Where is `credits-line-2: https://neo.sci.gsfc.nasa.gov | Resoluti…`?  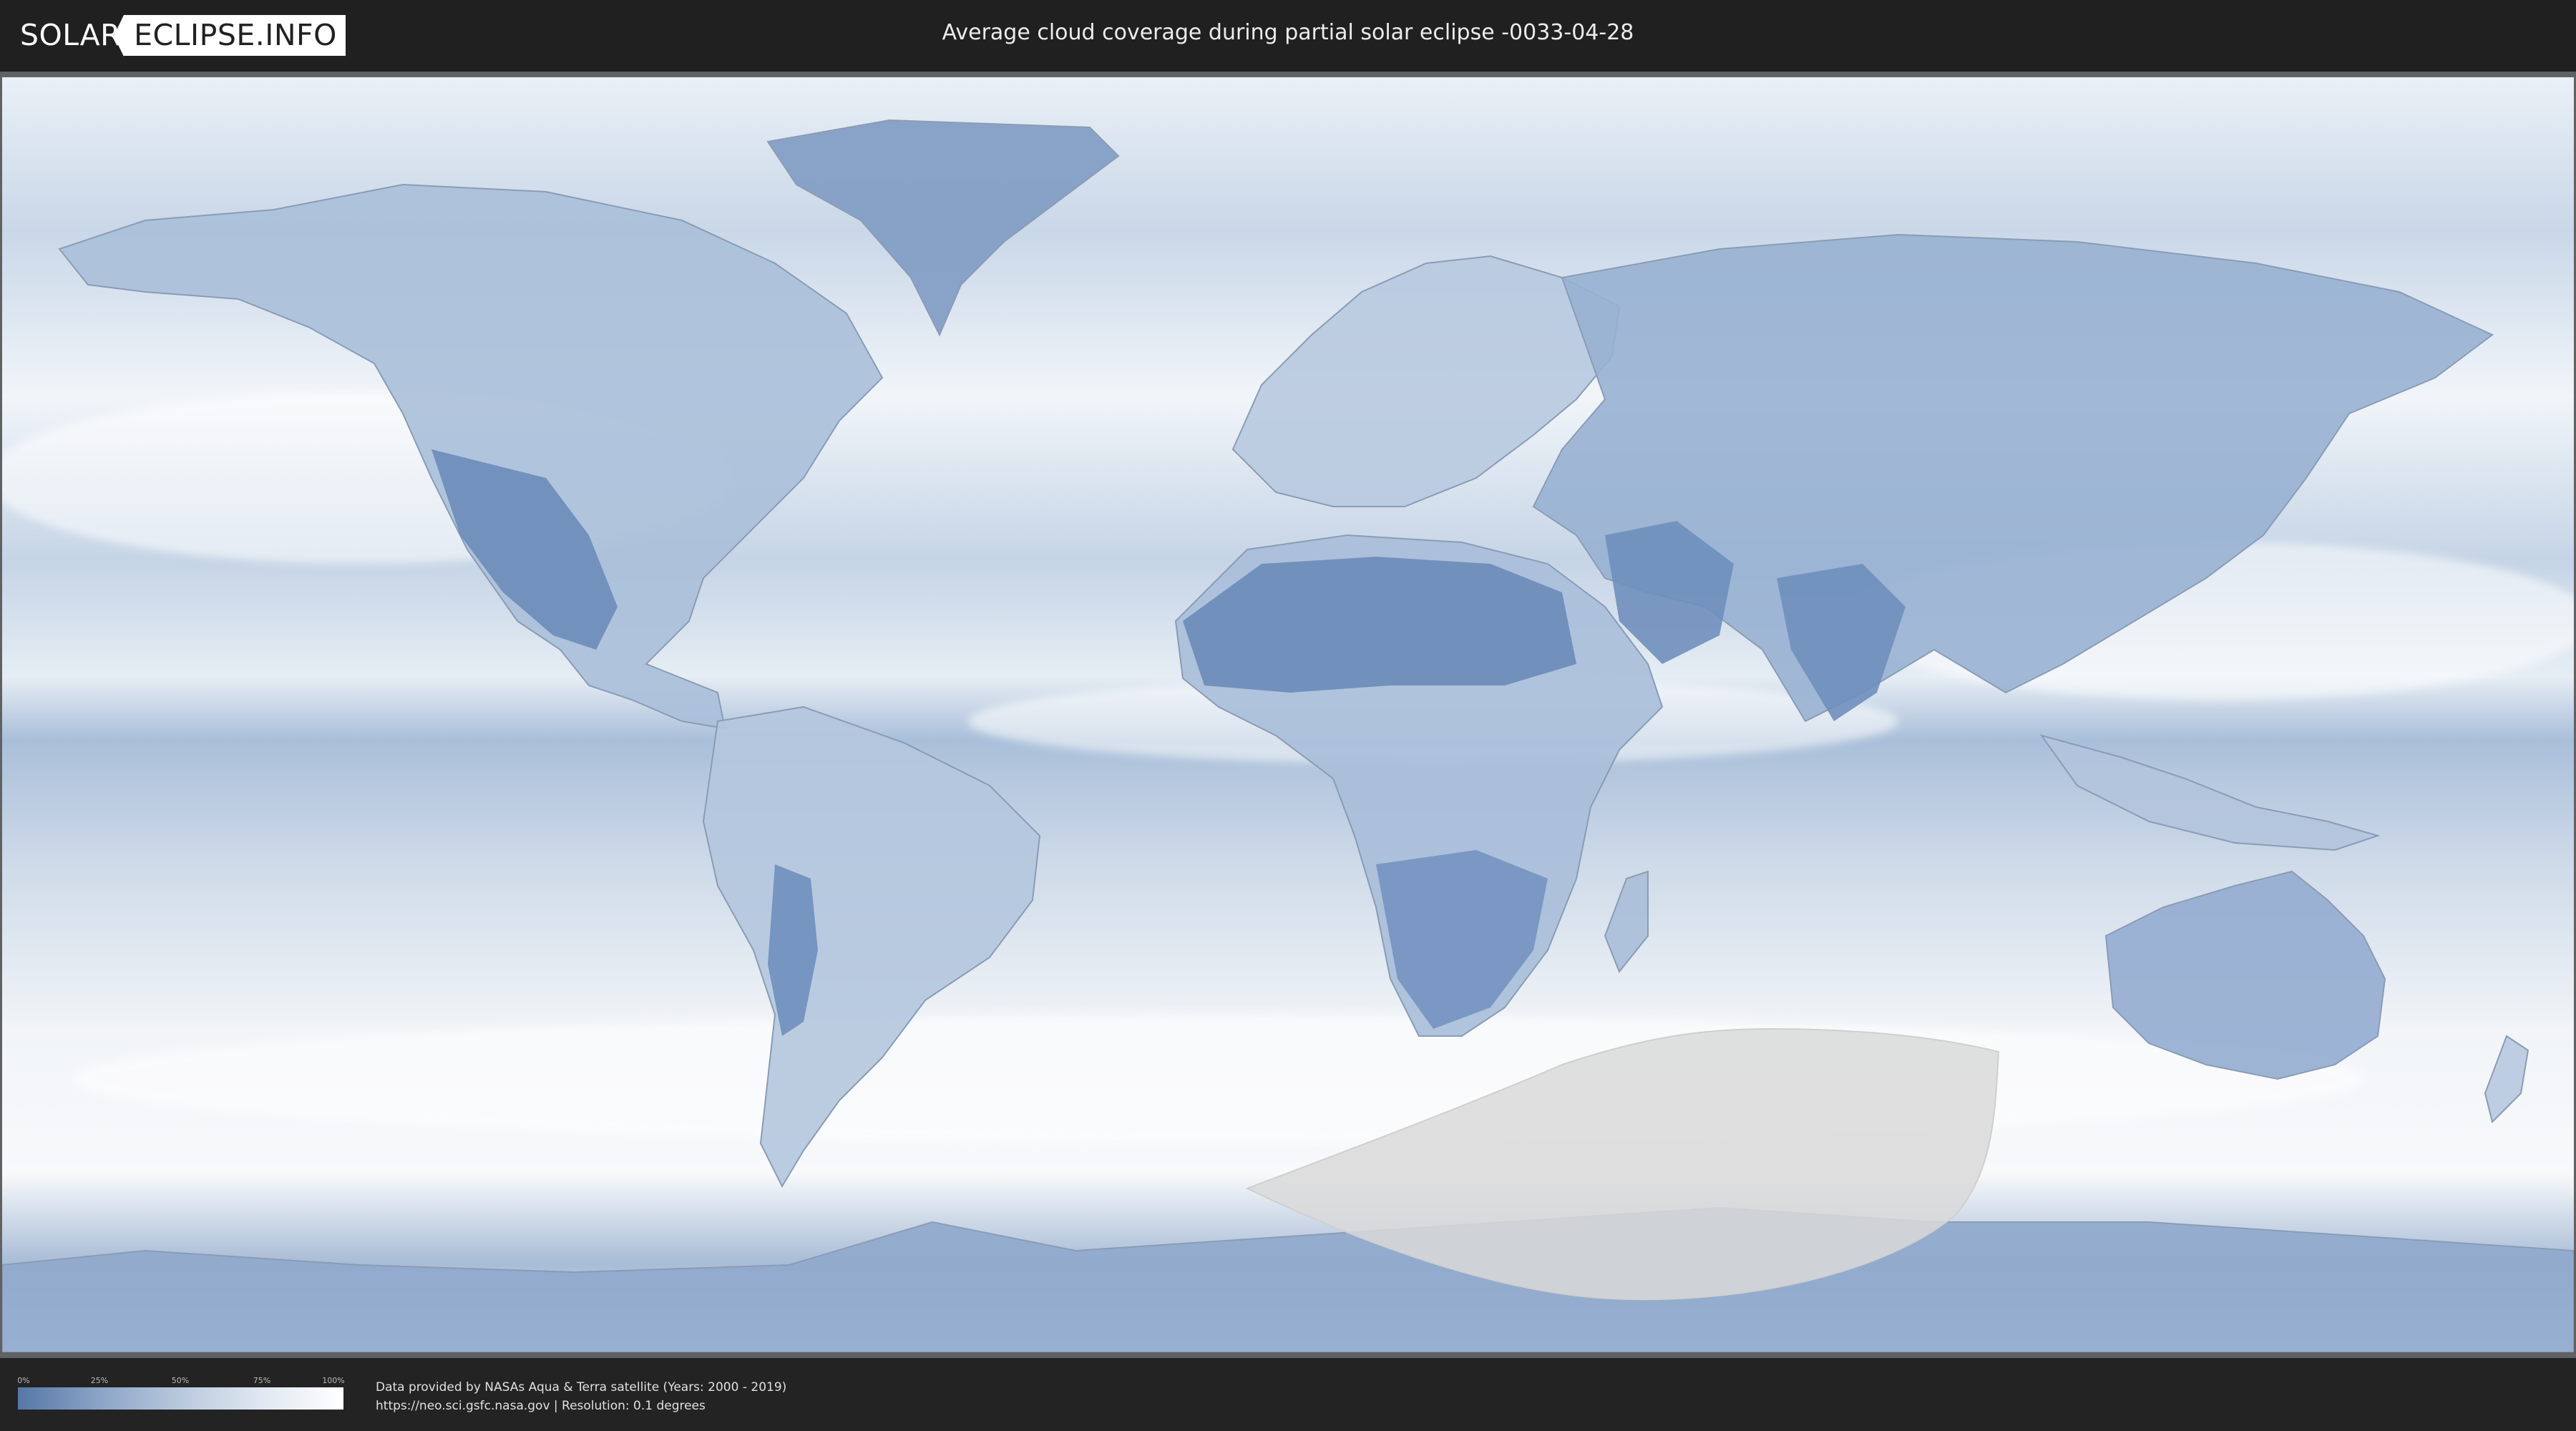 credits-line-2: https://neo.sci.gsfc.nasa.gov | Resoluti… is located at coordinates (541, 1406).